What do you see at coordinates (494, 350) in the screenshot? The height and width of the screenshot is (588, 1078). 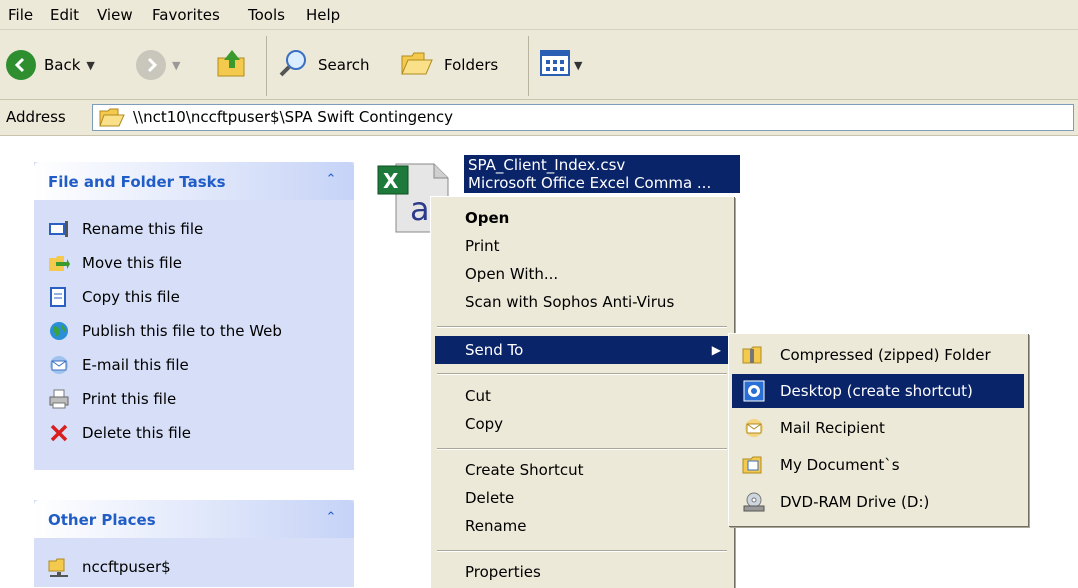 I see `menu-send-to-label: Send To` at bounding box center [494, 350].